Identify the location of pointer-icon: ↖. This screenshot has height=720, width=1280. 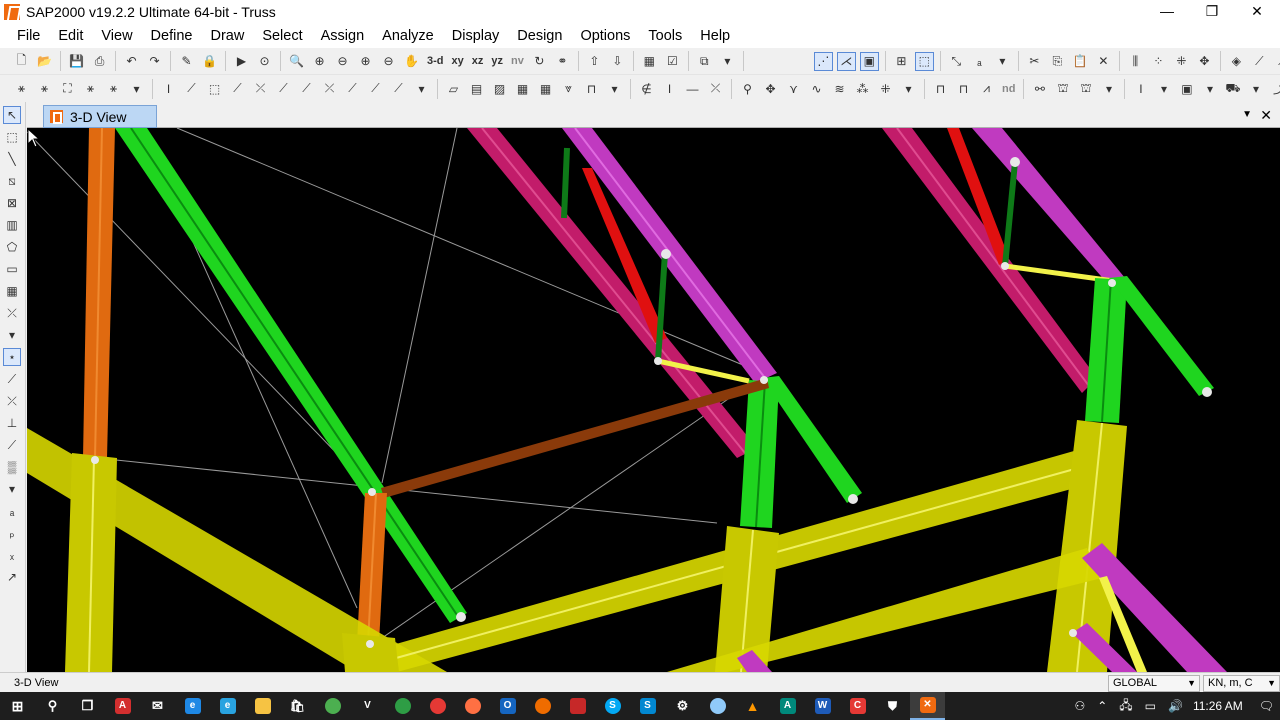
(12, 115).